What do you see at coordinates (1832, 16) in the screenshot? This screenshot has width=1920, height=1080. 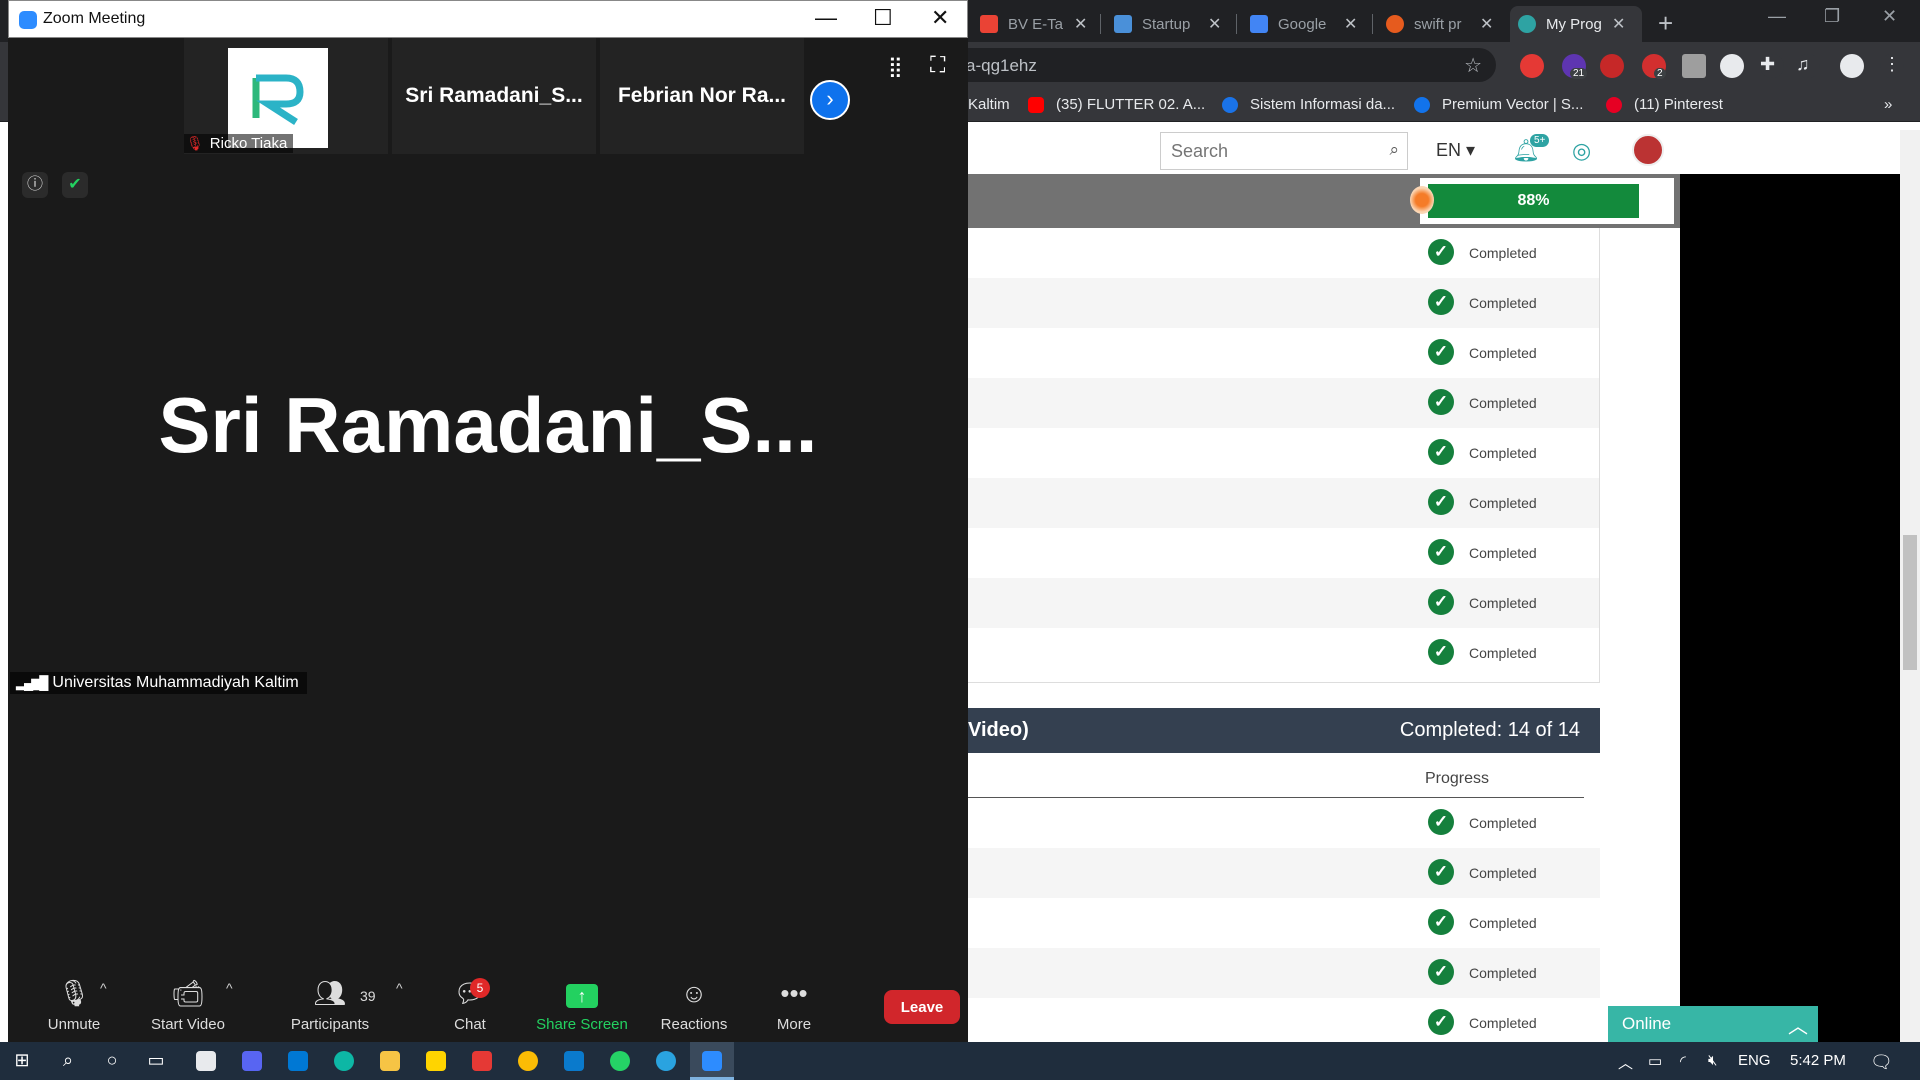 I see `restore-button: ❐` at bounding box center [1832, 16].